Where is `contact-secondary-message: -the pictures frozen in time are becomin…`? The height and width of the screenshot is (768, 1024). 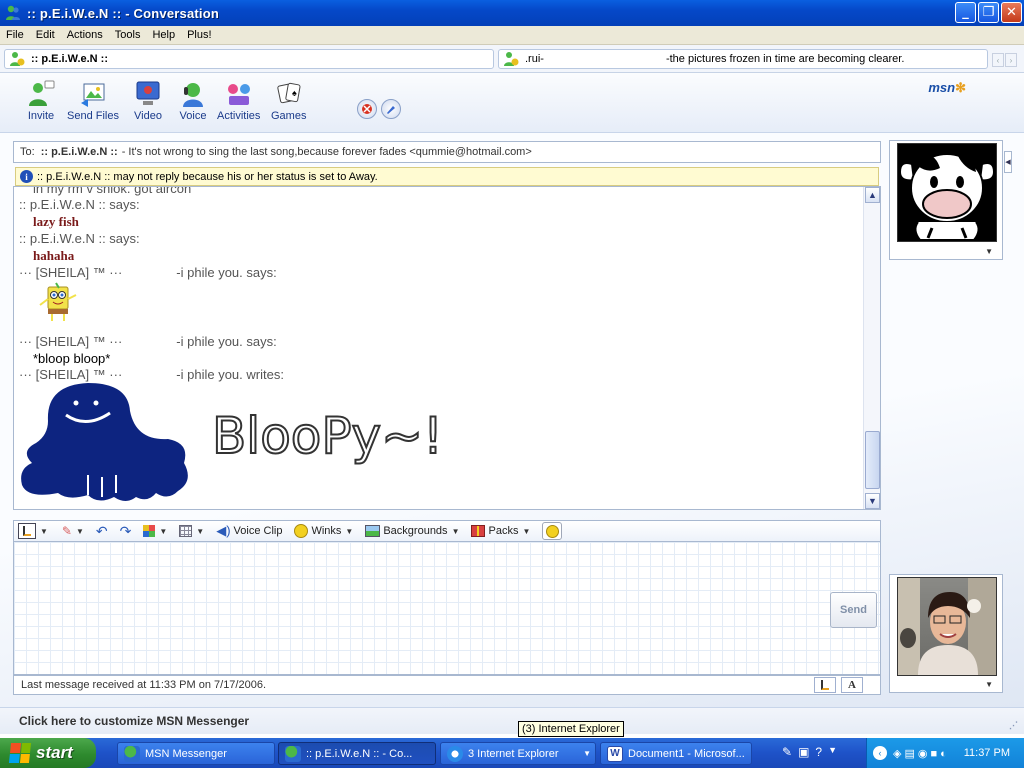 contact-secondary-message: -the pictures frozen in time are becomin… is located at coordinates (785, 59).